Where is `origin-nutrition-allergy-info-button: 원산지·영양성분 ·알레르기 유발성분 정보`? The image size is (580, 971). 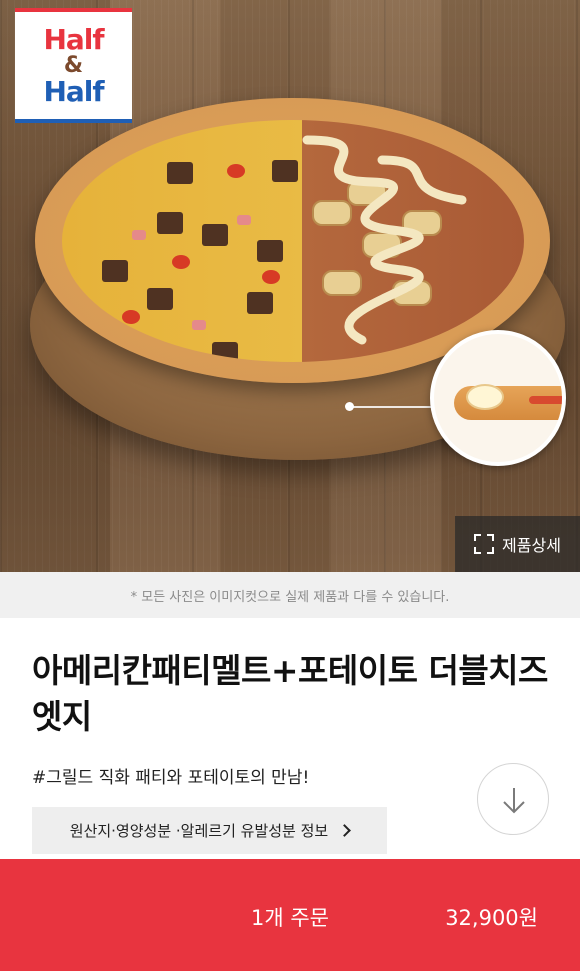 origin-nutrition-allergy-info-button: 원산지·영양성분 ·알레르기 유발성분 정보 is located at coordinates (209, 830).